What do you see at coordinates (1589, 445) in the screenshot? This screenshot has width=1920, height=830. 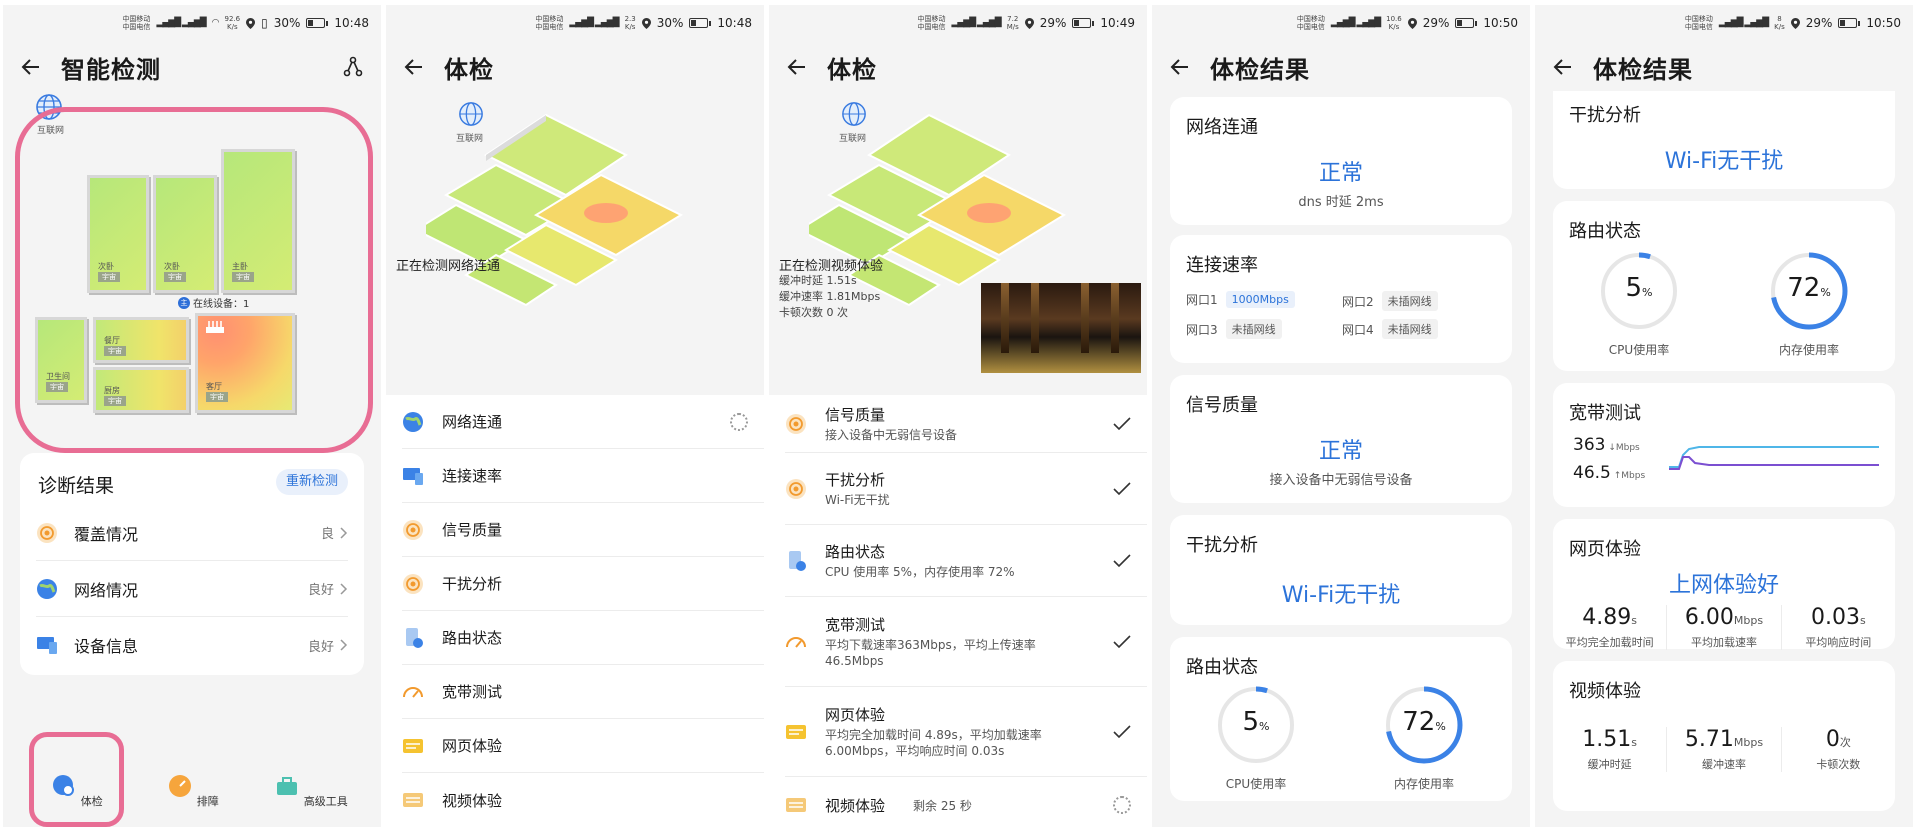 I see `download-value: 363` at bounding box center [1589, 445].